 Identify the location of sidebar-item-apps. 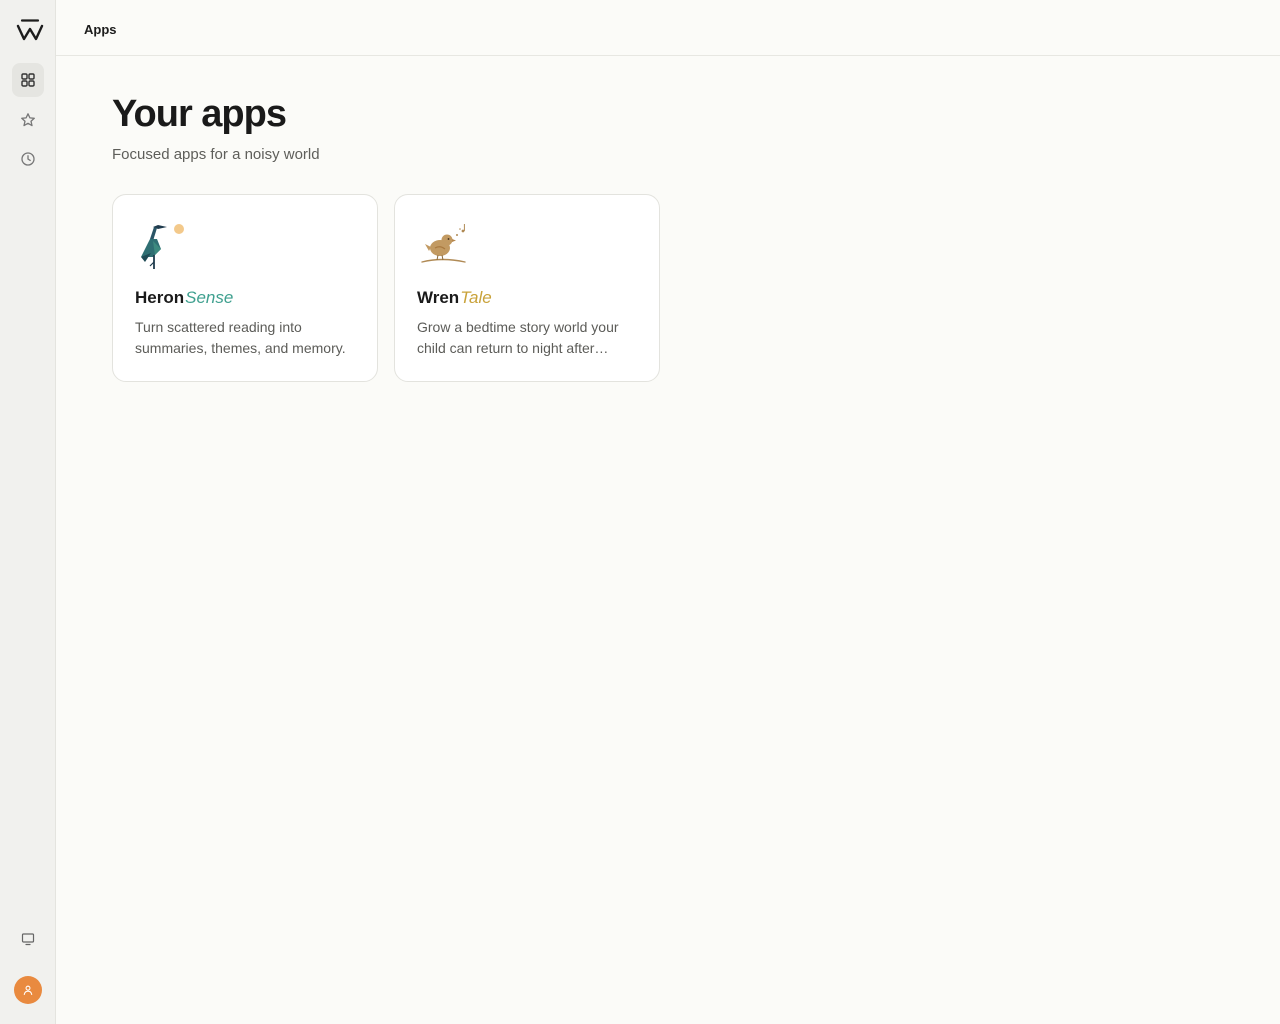
(28, 80).